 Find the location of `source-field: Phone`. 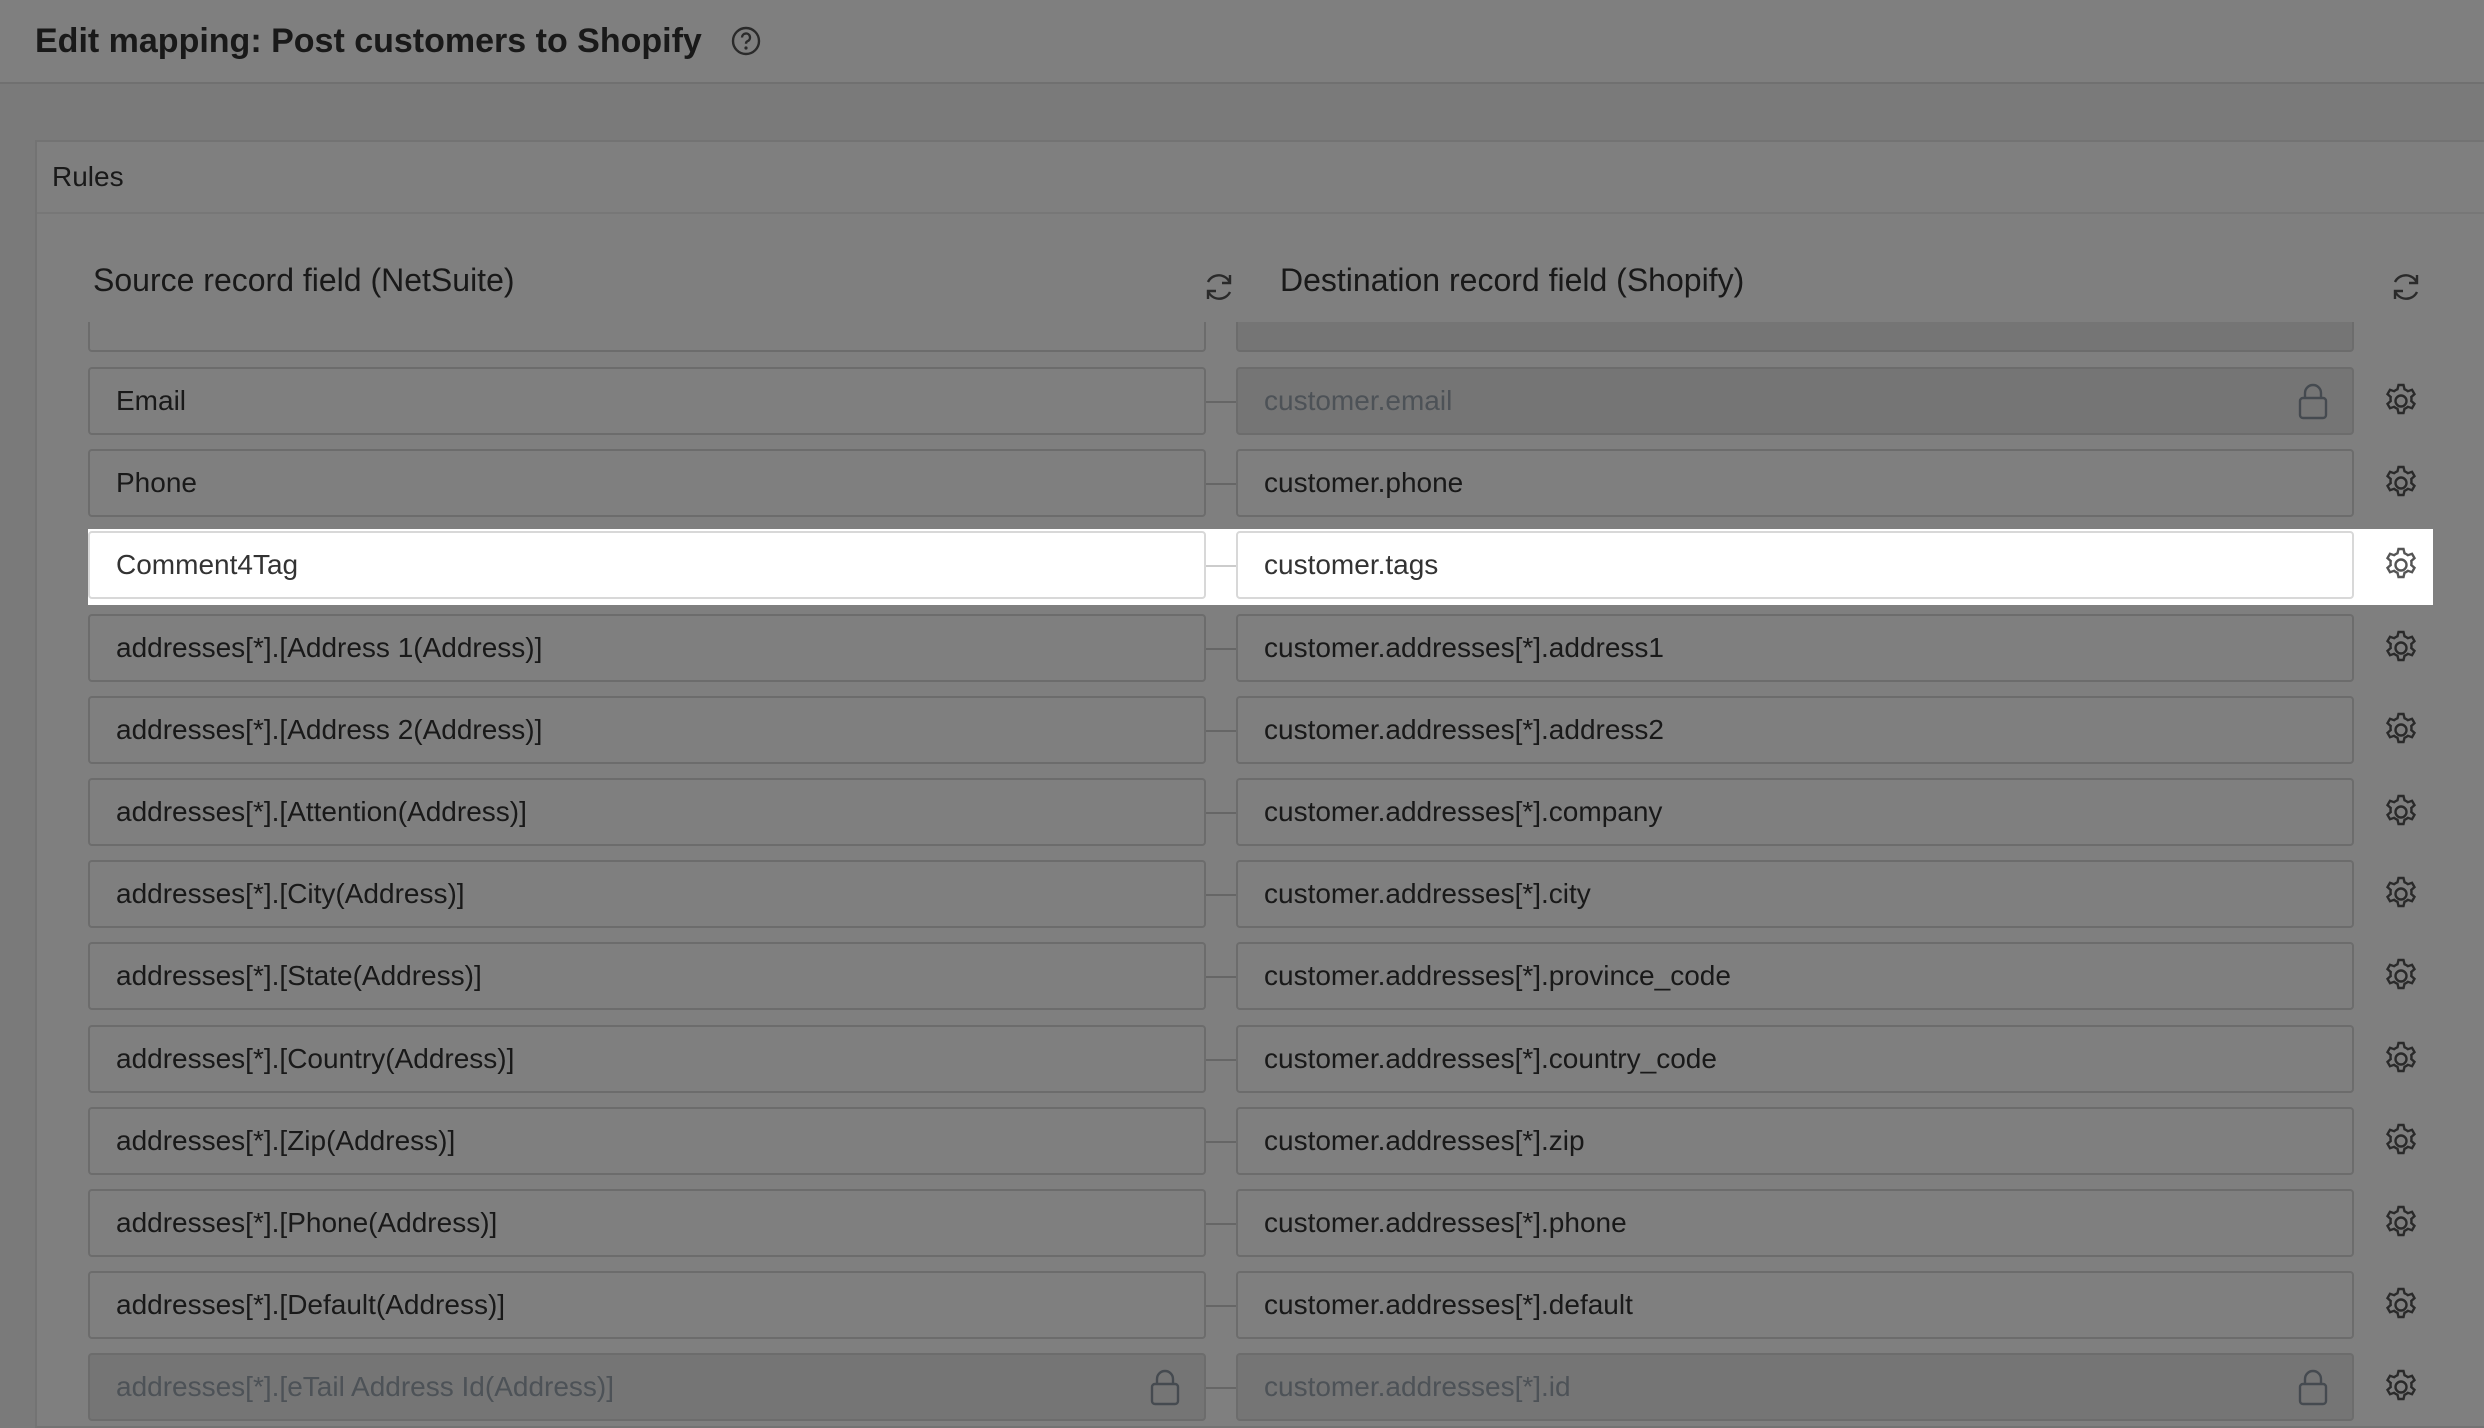

source-field: Phone is located at coordinates (647, 483).